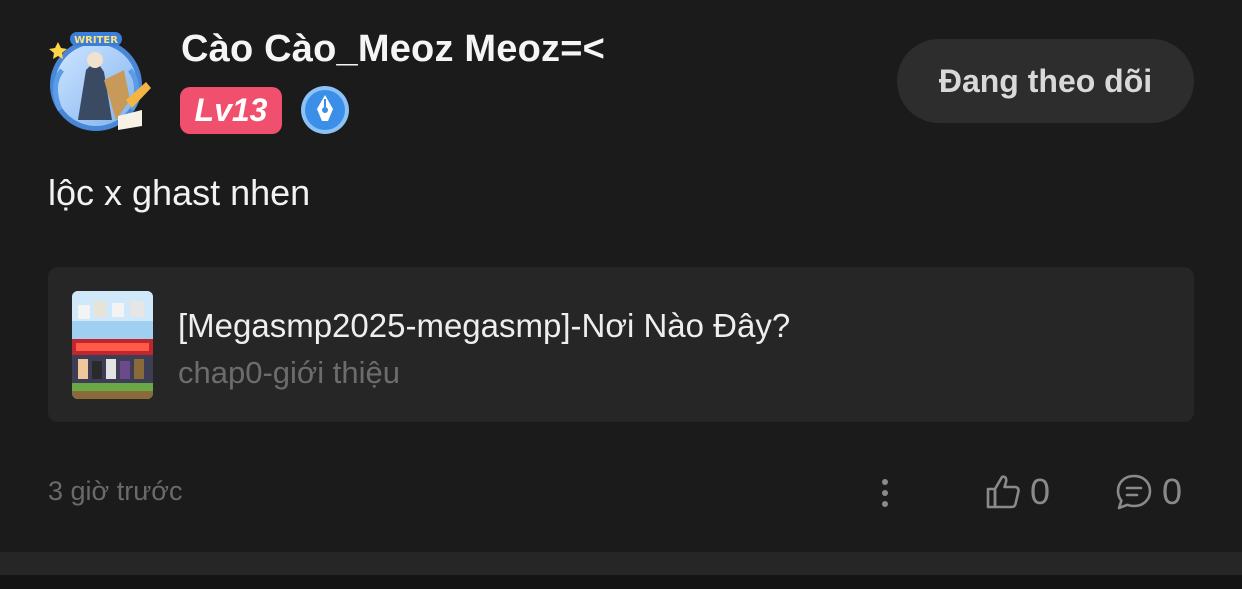 This screenshot has height=589, width=1242. I want to click on section-divider, so click(621, 563).